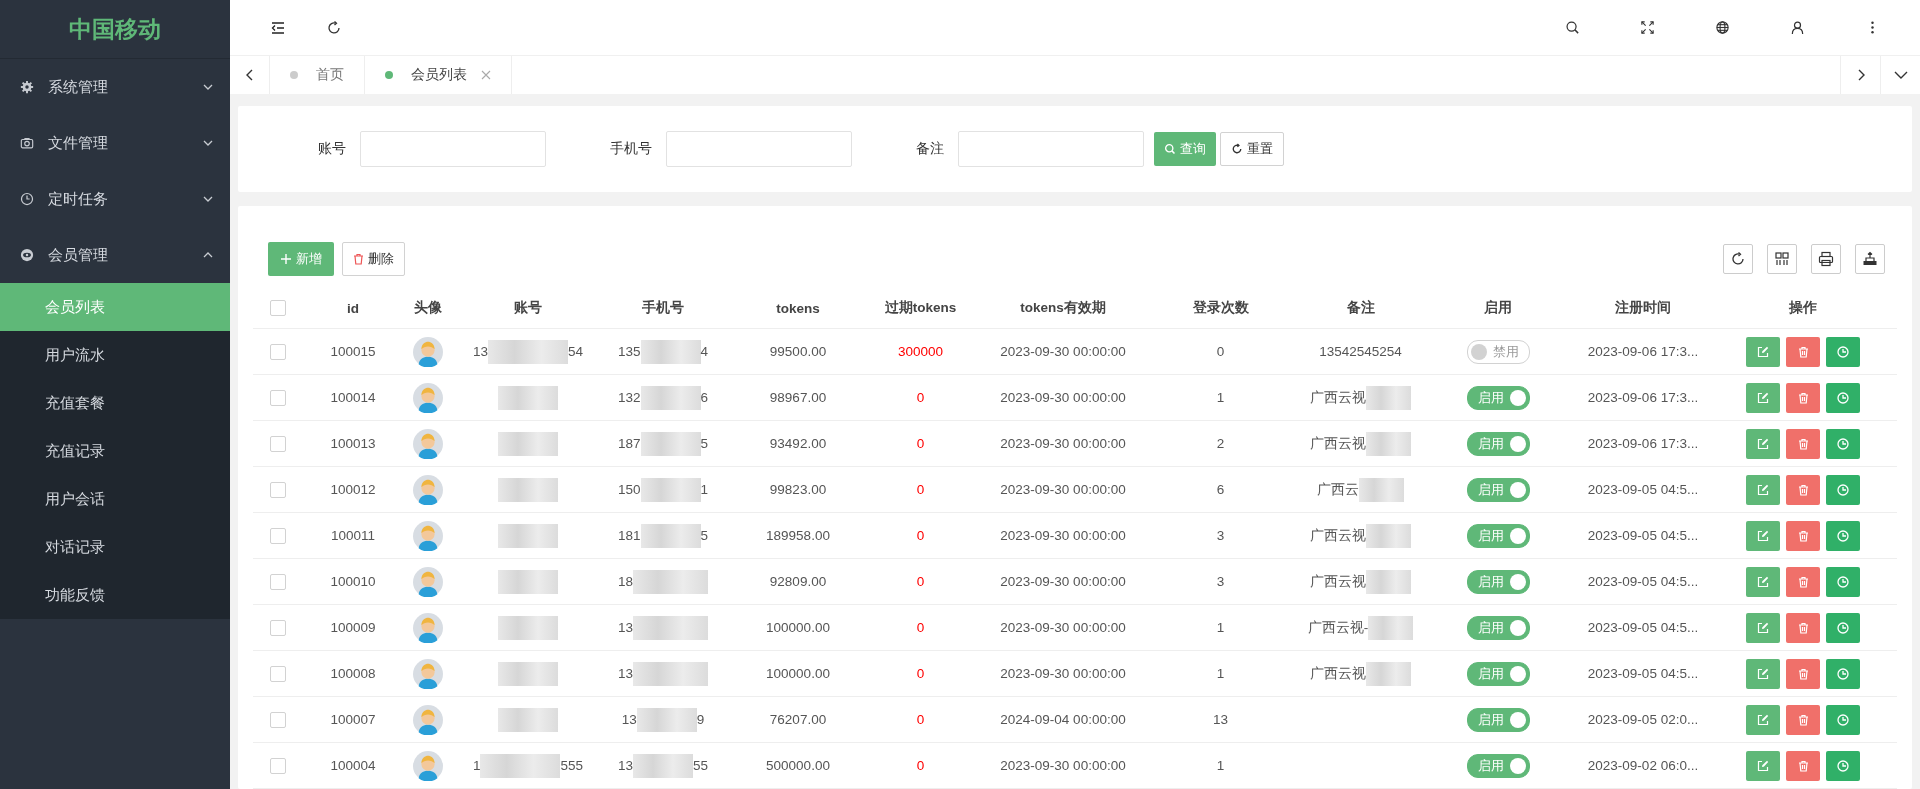 The width and height of the screenshot is (1920, 789). I want to click on table-cell: 100007, so click(353, 719).